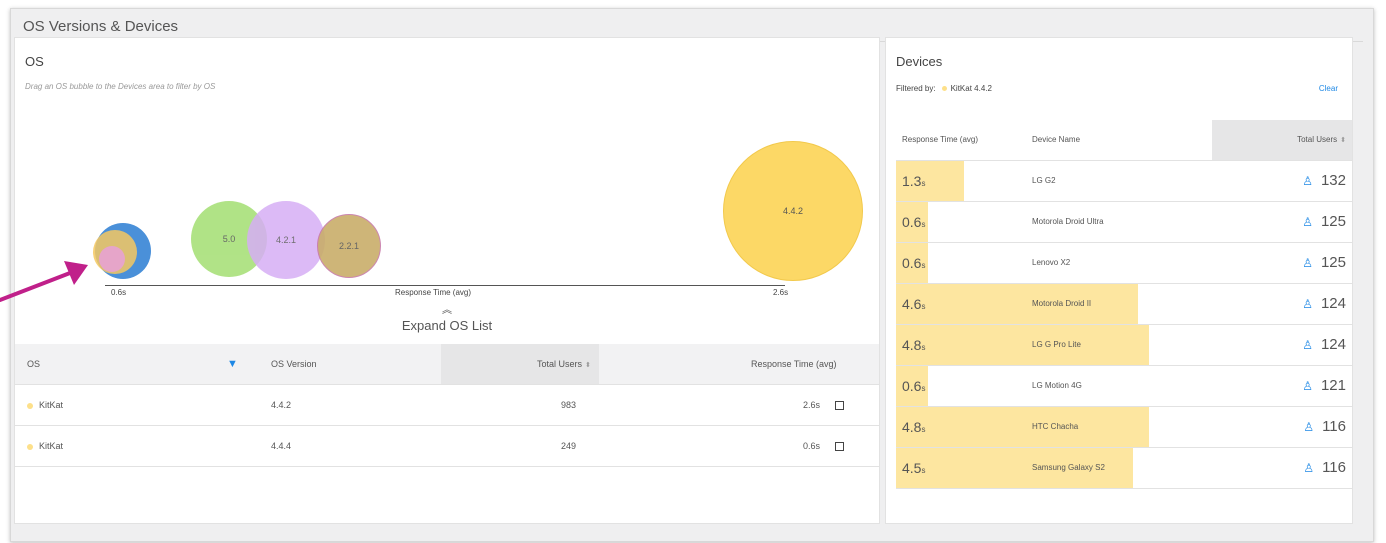 Image resolution: width=1386 pixels, height=543 pixels. I want to click on double-chevron-up-icon: ︽, so click(447, 310).